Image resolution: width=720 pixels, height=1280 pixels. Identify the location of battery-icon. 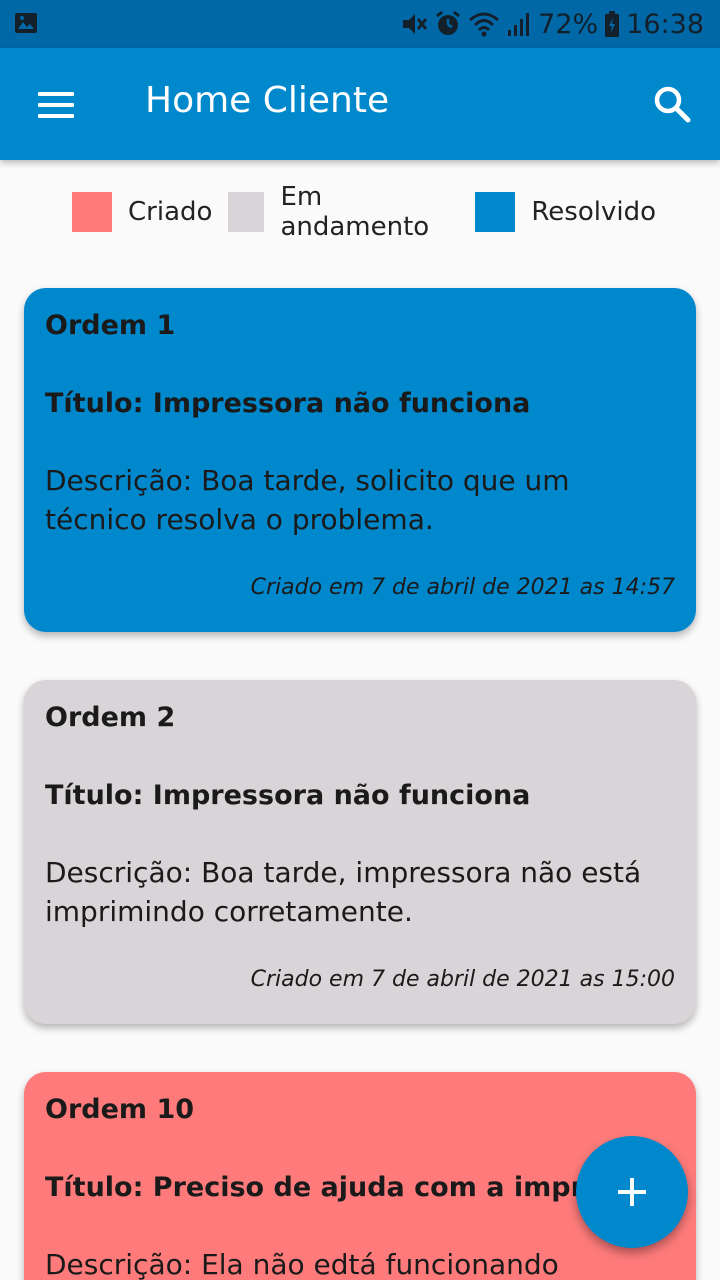
(612, 24).